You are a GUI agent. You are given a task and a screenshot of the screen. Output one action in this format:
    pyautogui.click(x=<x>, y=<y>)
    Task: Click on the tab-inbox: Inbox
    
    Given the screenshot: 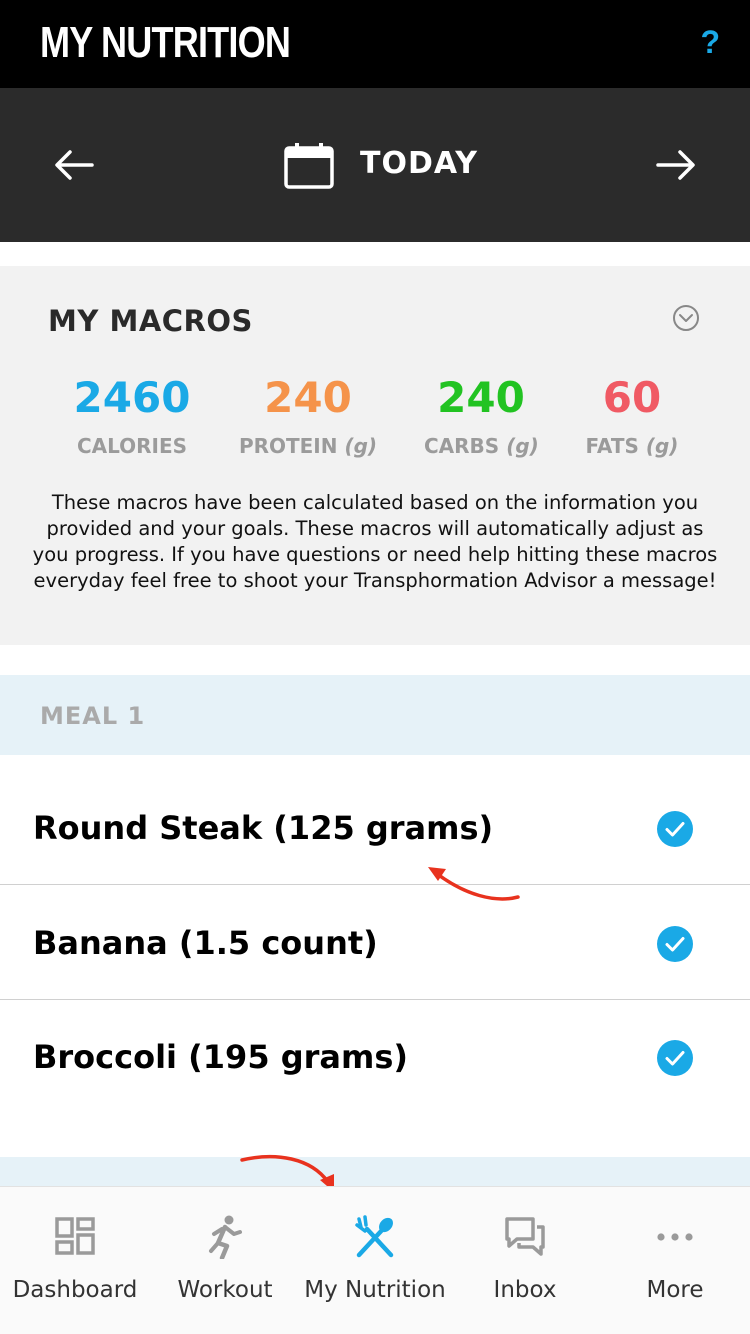 What is the action you would take?
    pyautogui.click(x=525, y=1260)
    